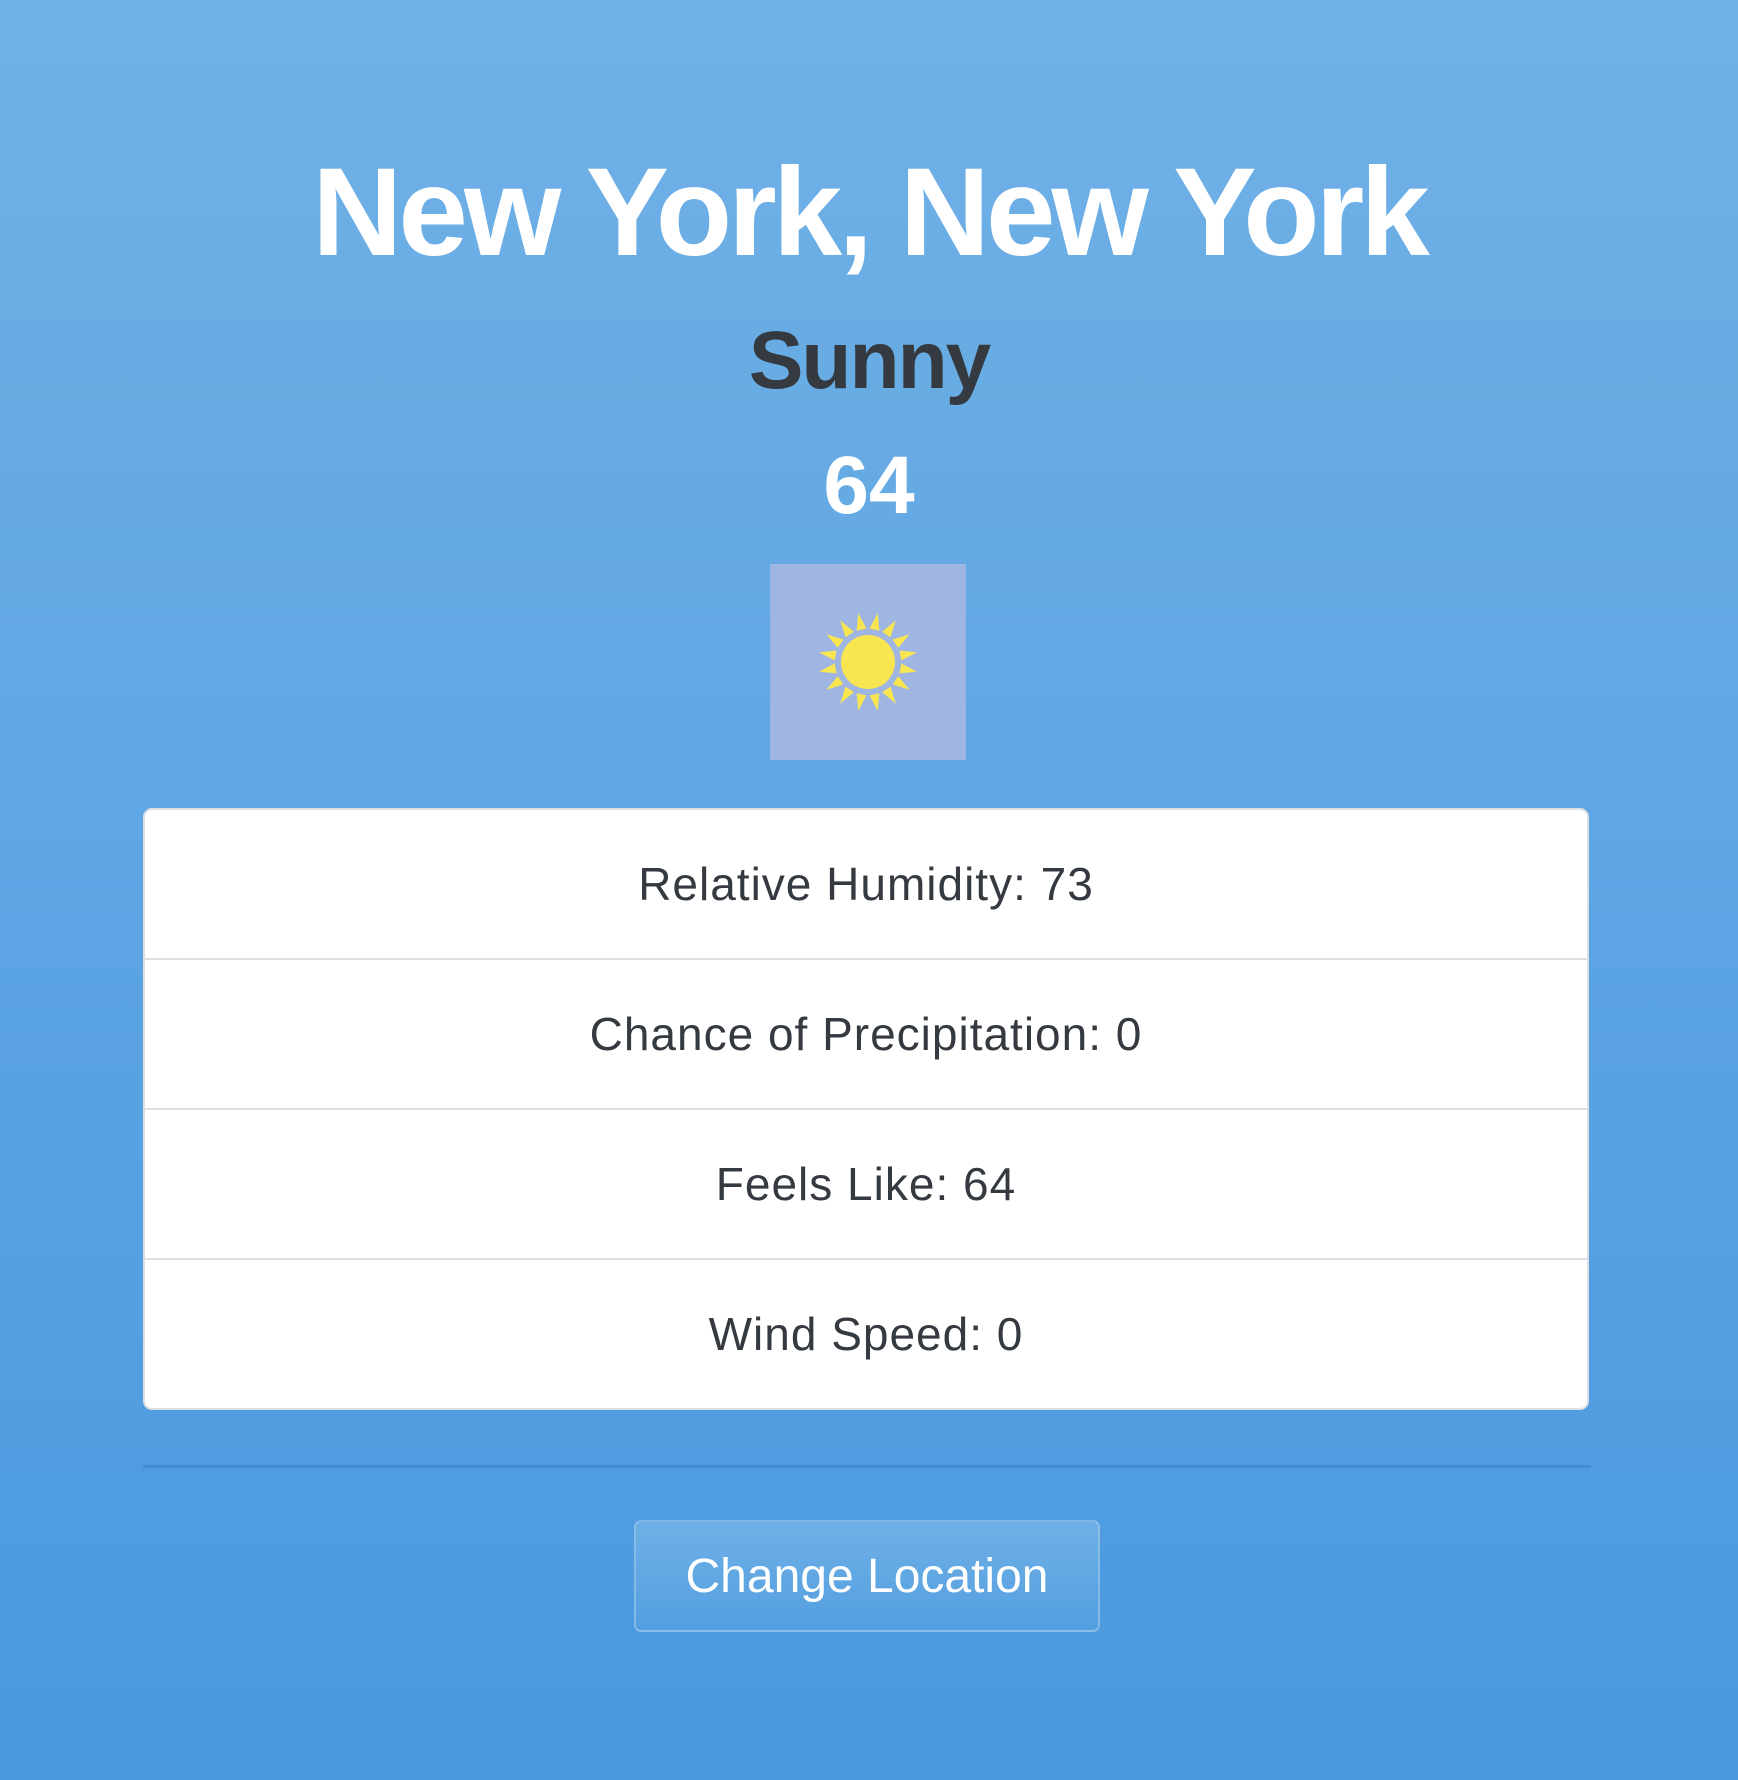  What do you see at coordinates (867, 1576) in the screenshot?
I see `change-location-button: Change Location` at bounding box center [867, 1576].